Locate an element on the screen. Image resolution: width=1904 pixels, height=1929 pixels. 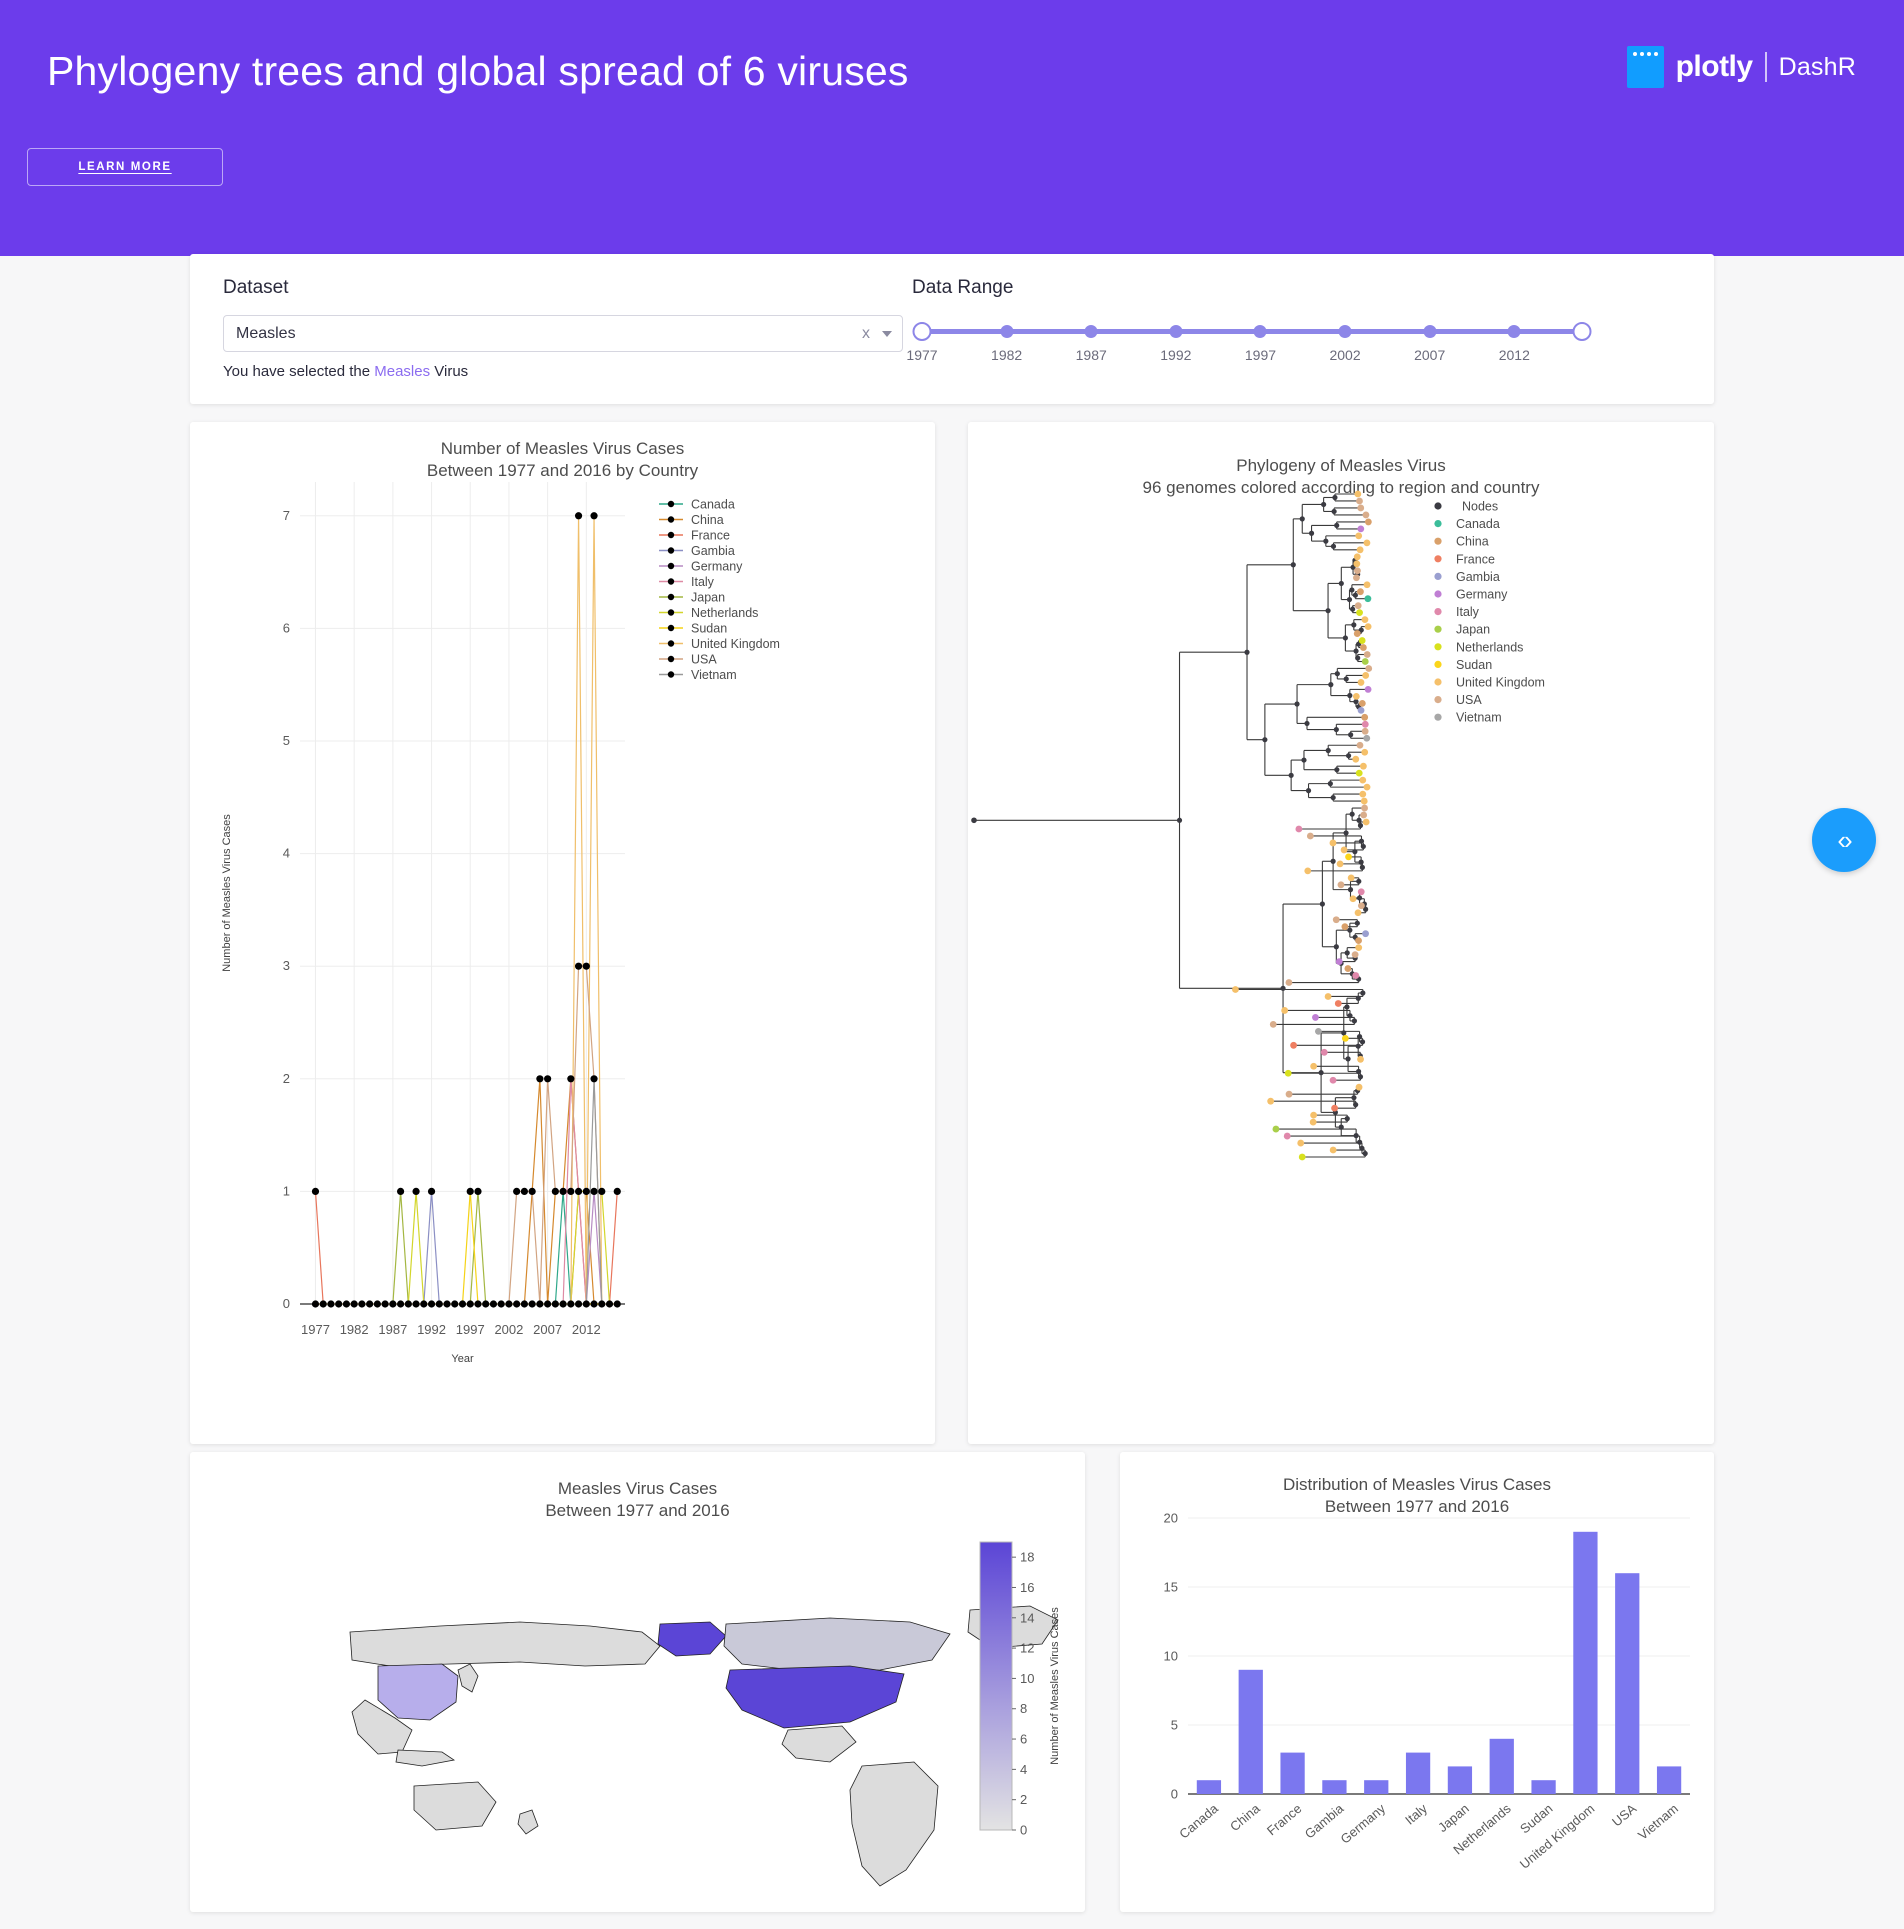
year-range-slider: 1977 1982 1987 1992 1997 2002 2007 2012 is located at coordinates (1259, 344).